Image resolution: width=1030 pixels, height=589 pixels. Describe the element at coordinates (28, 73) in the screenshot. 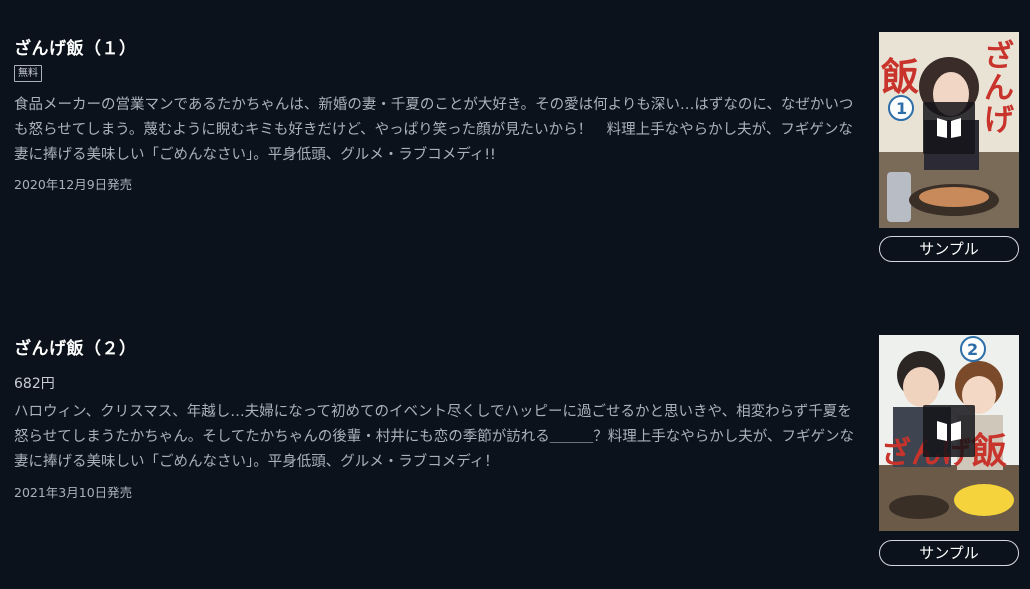

I see `free-badge: 無料` at that location.